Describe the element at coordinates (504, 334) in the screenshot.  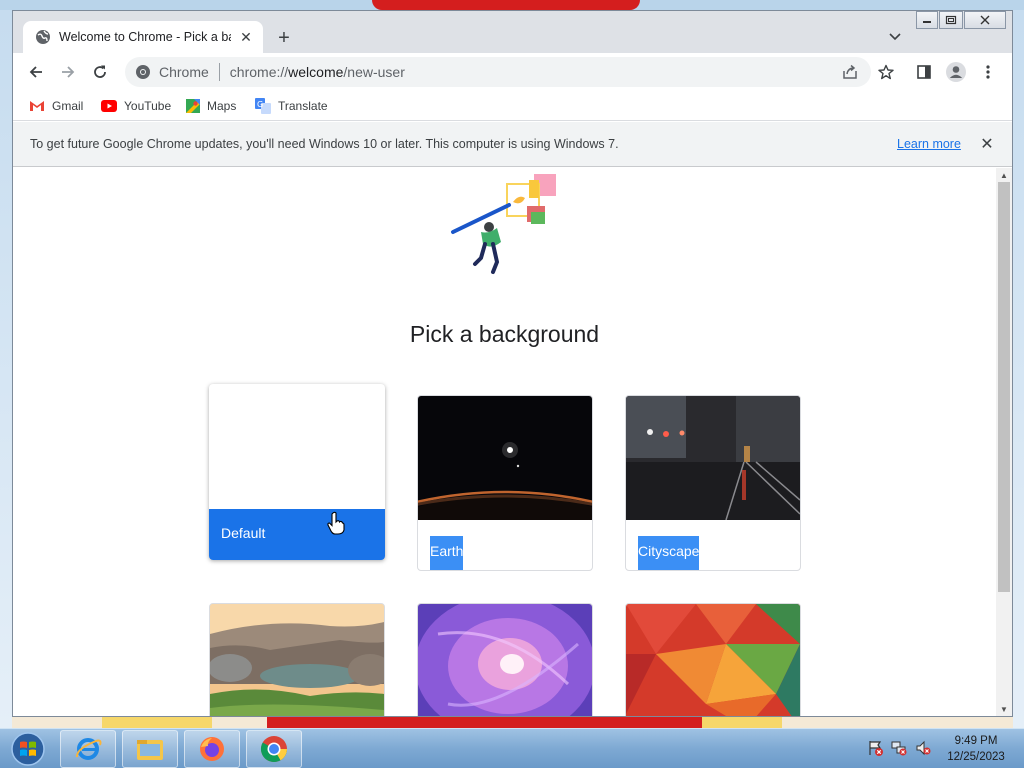
I see `page-title: Pick a background` at that location.